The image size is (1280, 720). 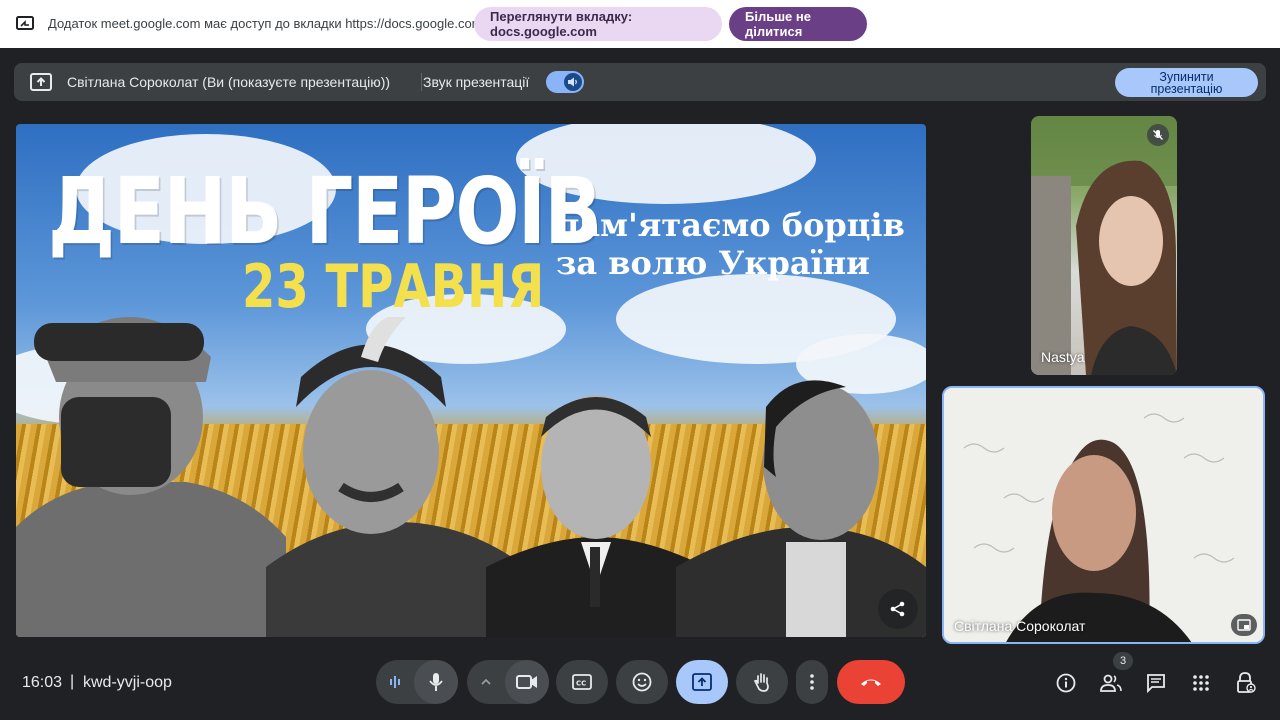 I want to click on picture-in-picture-button, so click(x=1244, y=625).